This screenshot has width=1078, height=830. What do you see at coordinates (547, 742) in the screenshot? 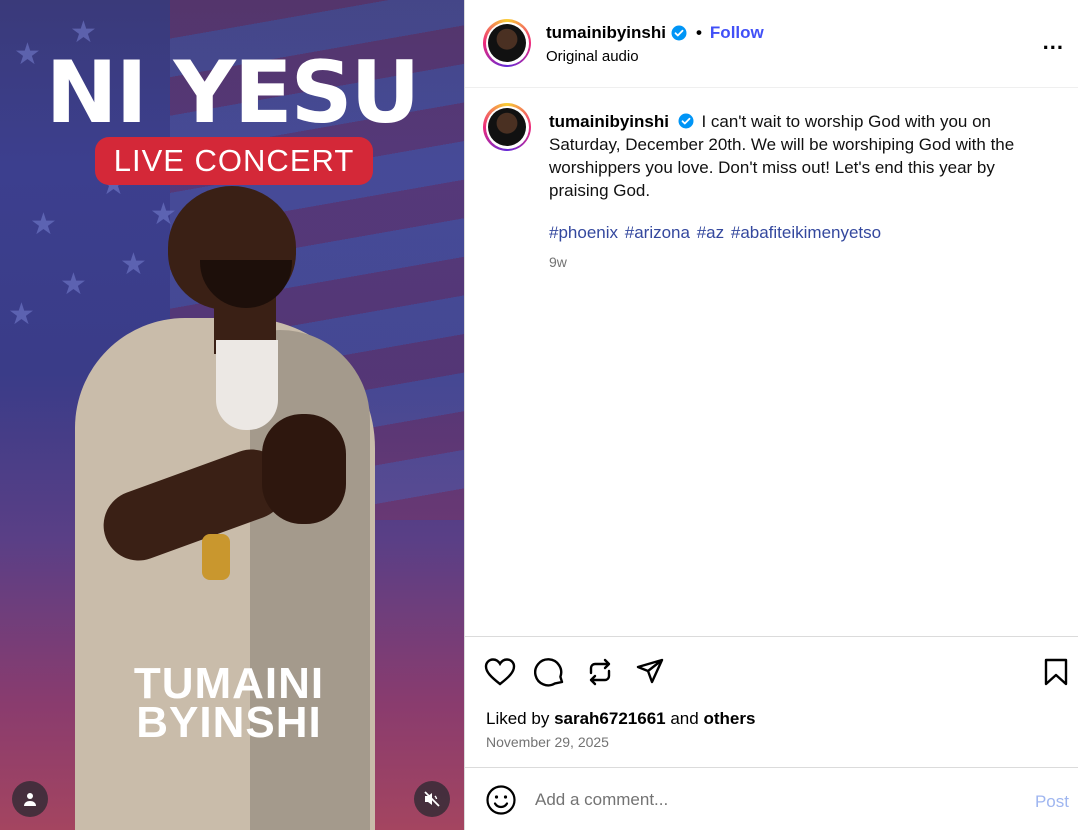
I see `post-date: November 29, 2025` at bounding box center [547, 742].